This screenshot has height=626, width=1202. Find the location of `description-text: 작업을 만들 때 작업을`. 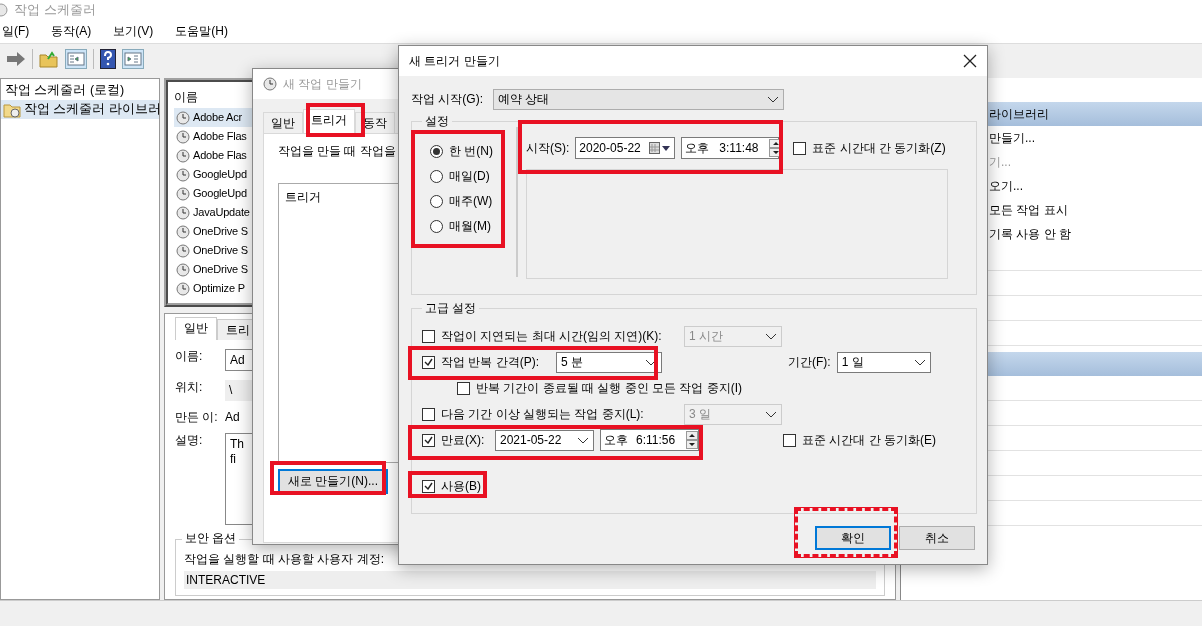

description-text: 작업을 만들 때 작업을 is located at coordinates (337, 152).